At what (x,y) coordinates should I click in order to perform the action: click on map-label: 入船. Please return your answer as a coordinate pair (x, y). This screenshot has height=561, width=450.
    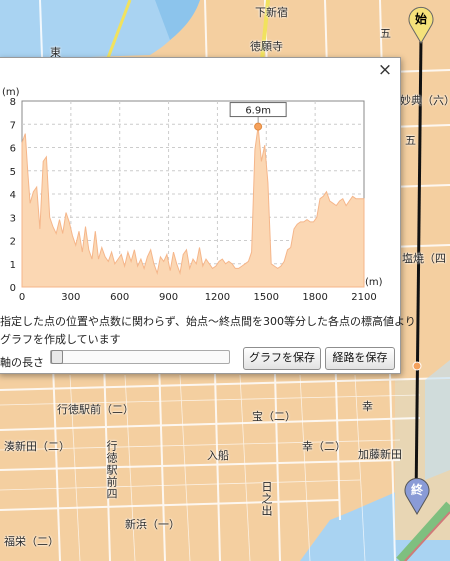
    Looking at the image, I should click on (218, 455).